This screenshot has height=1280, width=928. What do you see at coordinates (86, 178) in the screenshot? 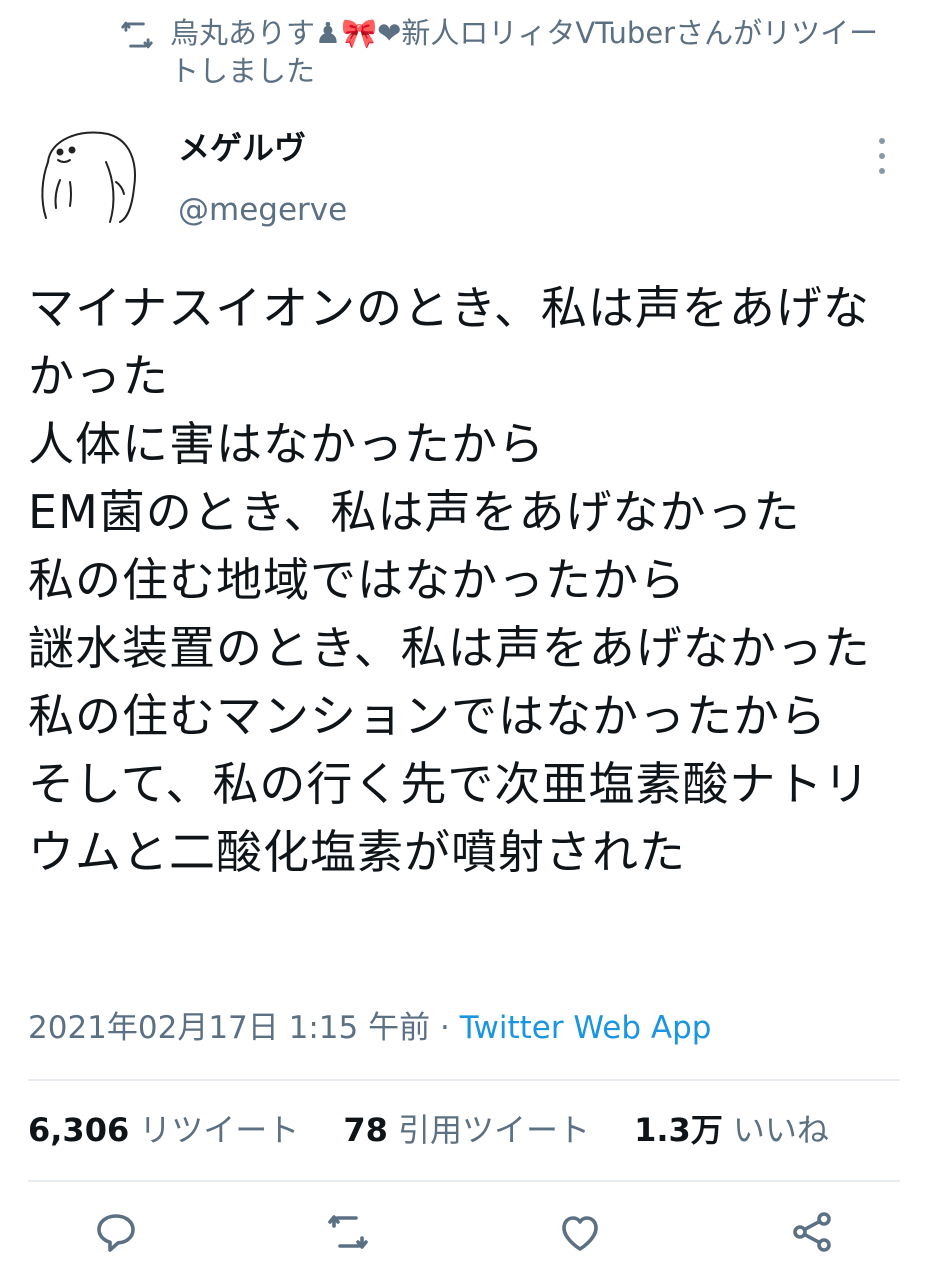
I see `avatar` at bounding box center [86, 178].